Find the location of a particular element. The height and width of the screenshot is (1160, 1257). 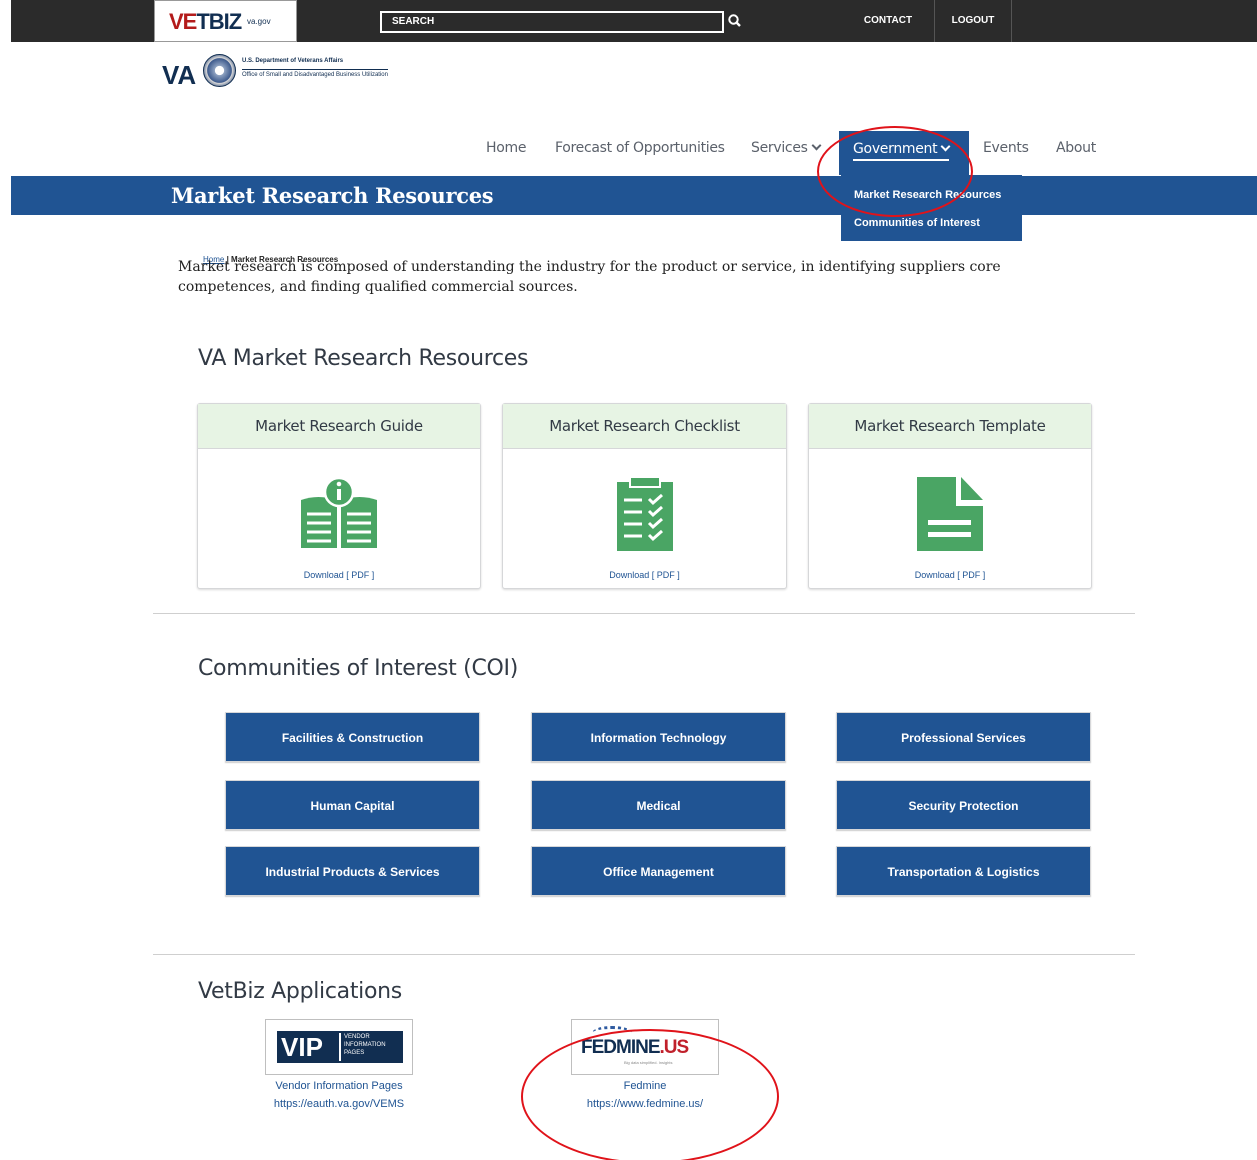

search-input: SEARCH is located at coordinates (552, 22).